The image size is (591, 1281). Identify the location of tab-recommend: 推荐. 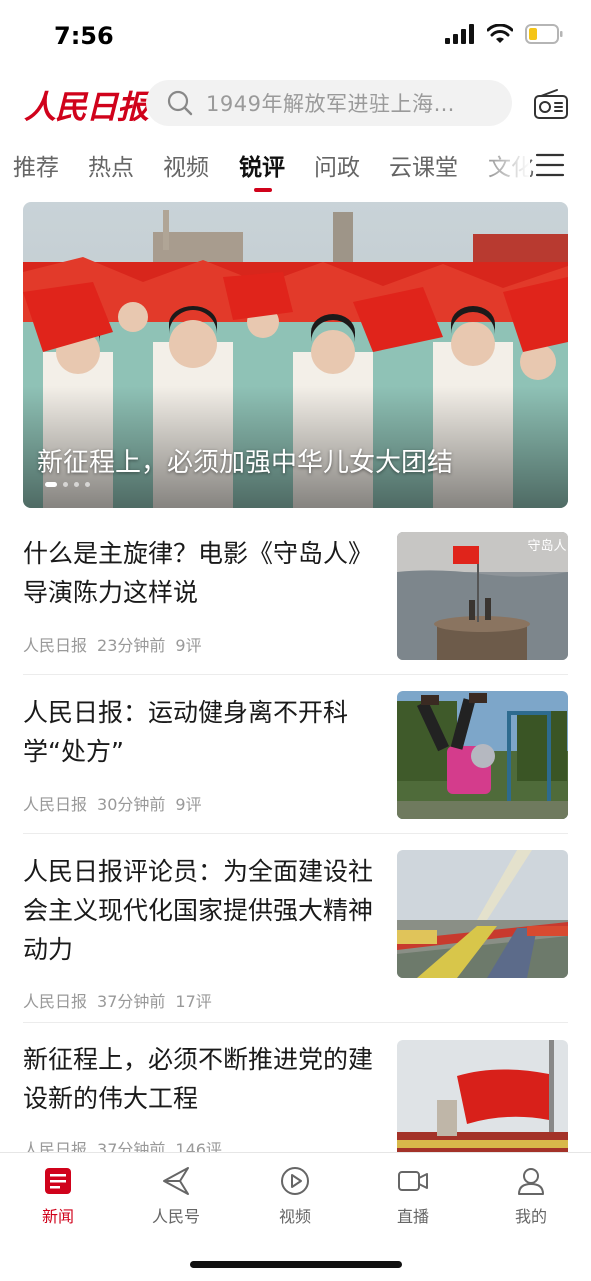
(36, 165).